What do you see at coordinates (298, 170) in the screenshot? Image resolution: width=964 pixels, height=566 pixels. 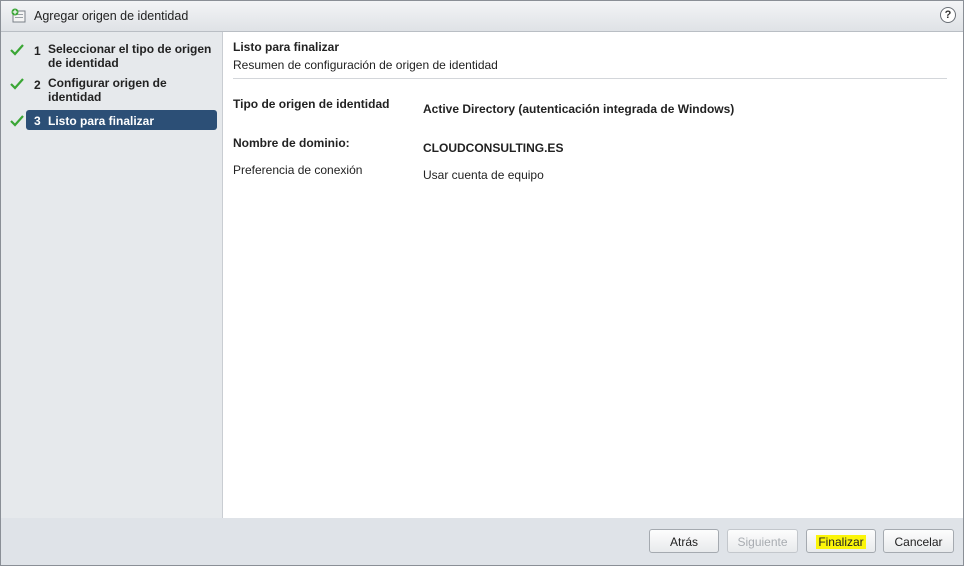 I see `connection-preference-label: Preferencia de conexión` at bounding box center [298, 170].